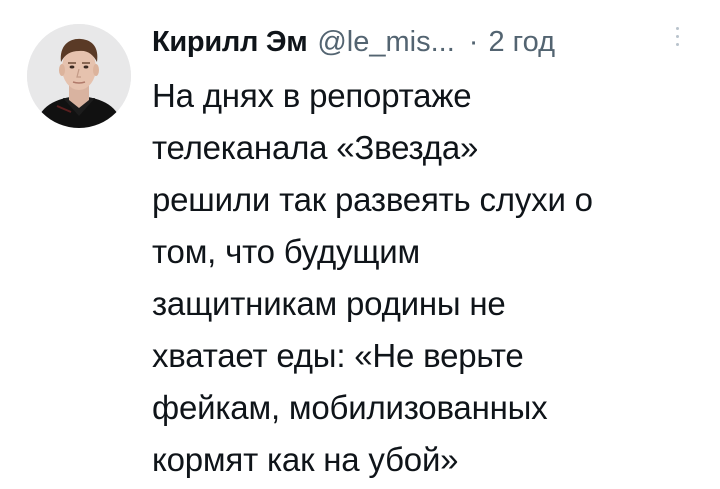  I want to click on tweet-text-line: телеканала «Звезда», so click(315, 147).